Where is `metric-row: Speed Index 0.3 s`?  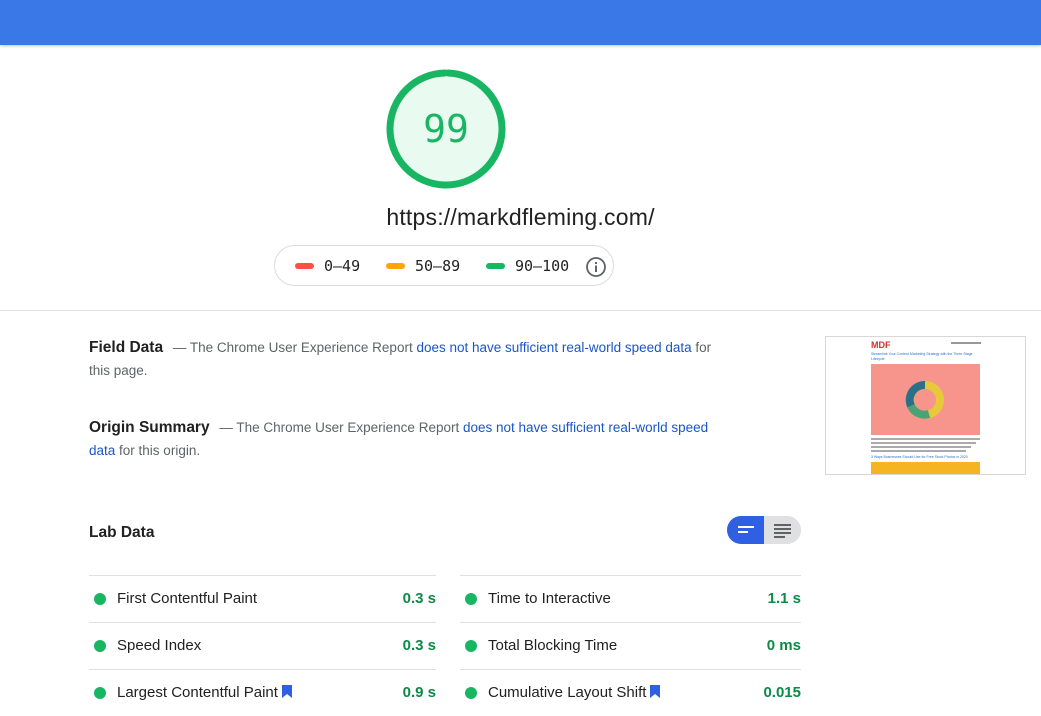 metric-row: Speed Index 0.3 s is located at coordinates (262, 645).